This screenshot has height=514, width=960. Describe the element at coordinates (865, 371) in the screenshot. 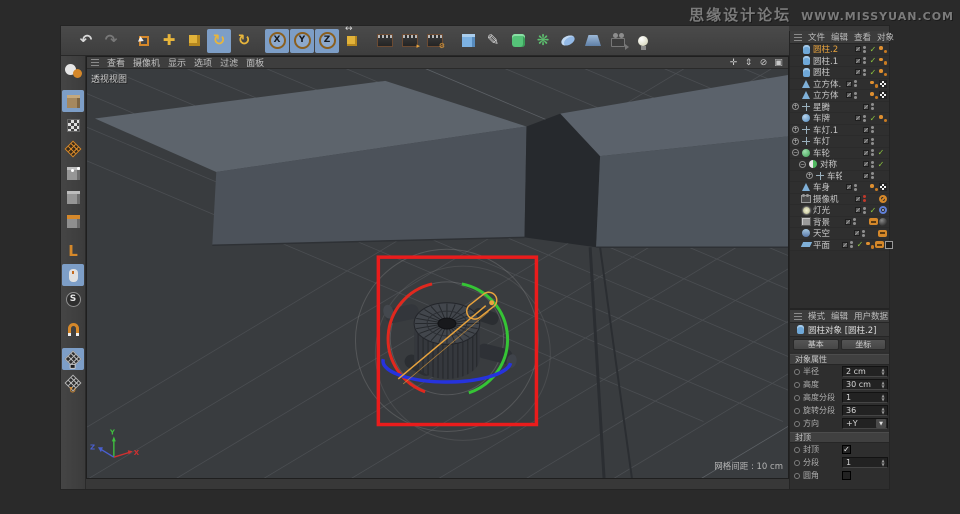

I see `value-input: 2 cm` at that location.